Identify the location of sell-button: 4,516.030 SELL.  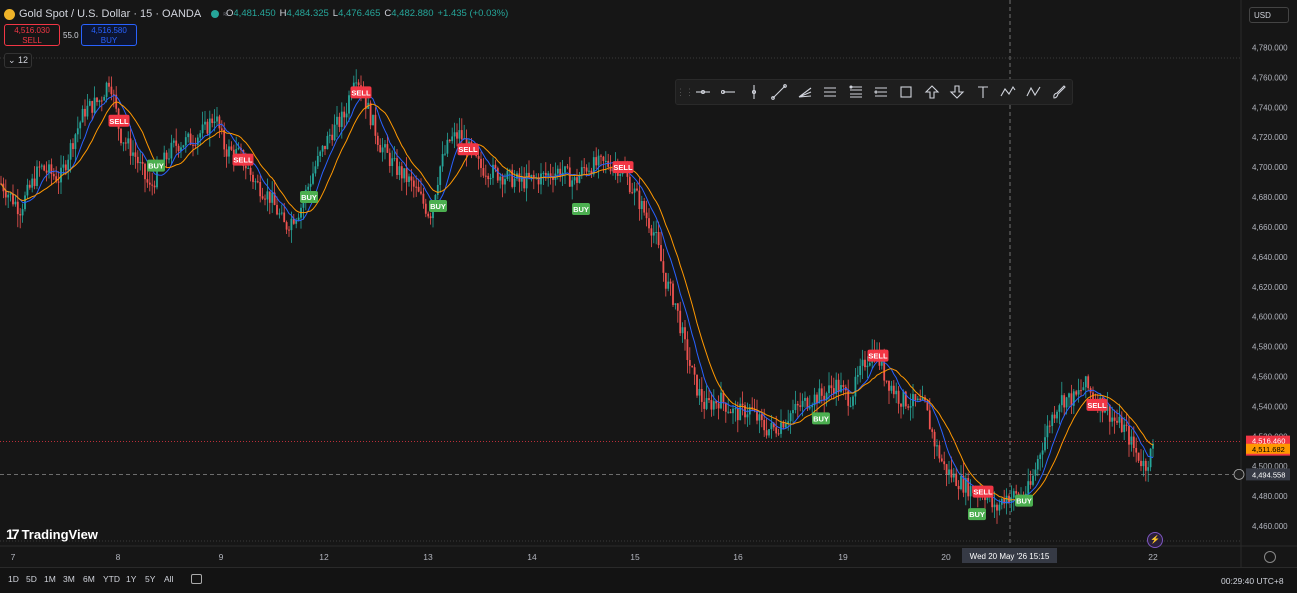
(32, 35).